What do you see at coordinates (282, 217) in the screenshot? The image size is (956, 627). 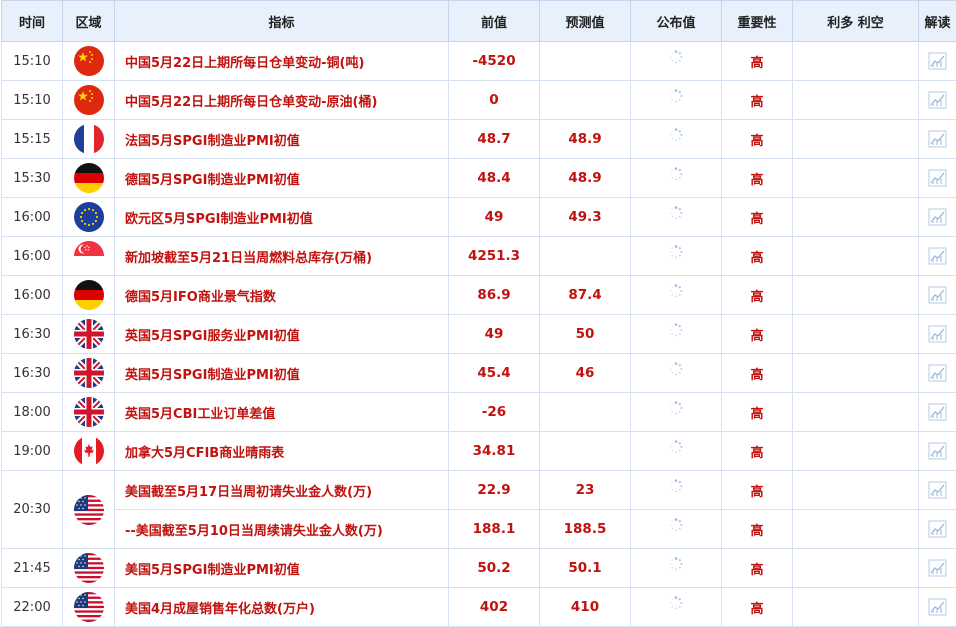 I see `indicator-name: 欧元区5月SPGI制造业PMI初值` at bounding box center [282, 217].